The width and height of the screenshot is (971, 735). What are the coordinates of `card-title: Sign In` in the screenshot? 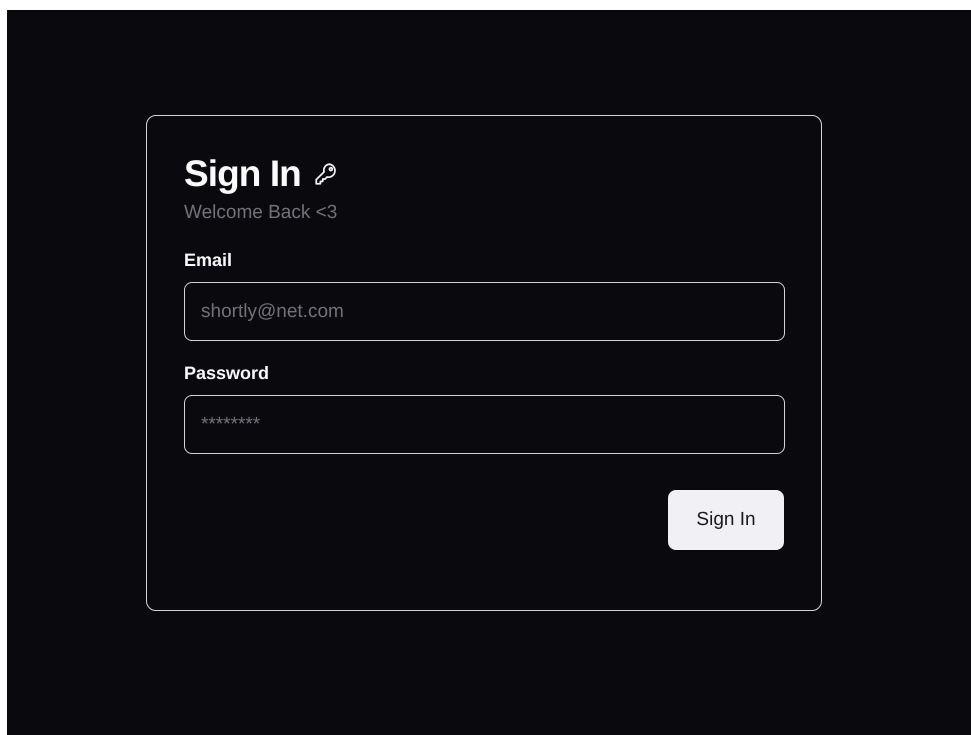 It's located at (242, 174).